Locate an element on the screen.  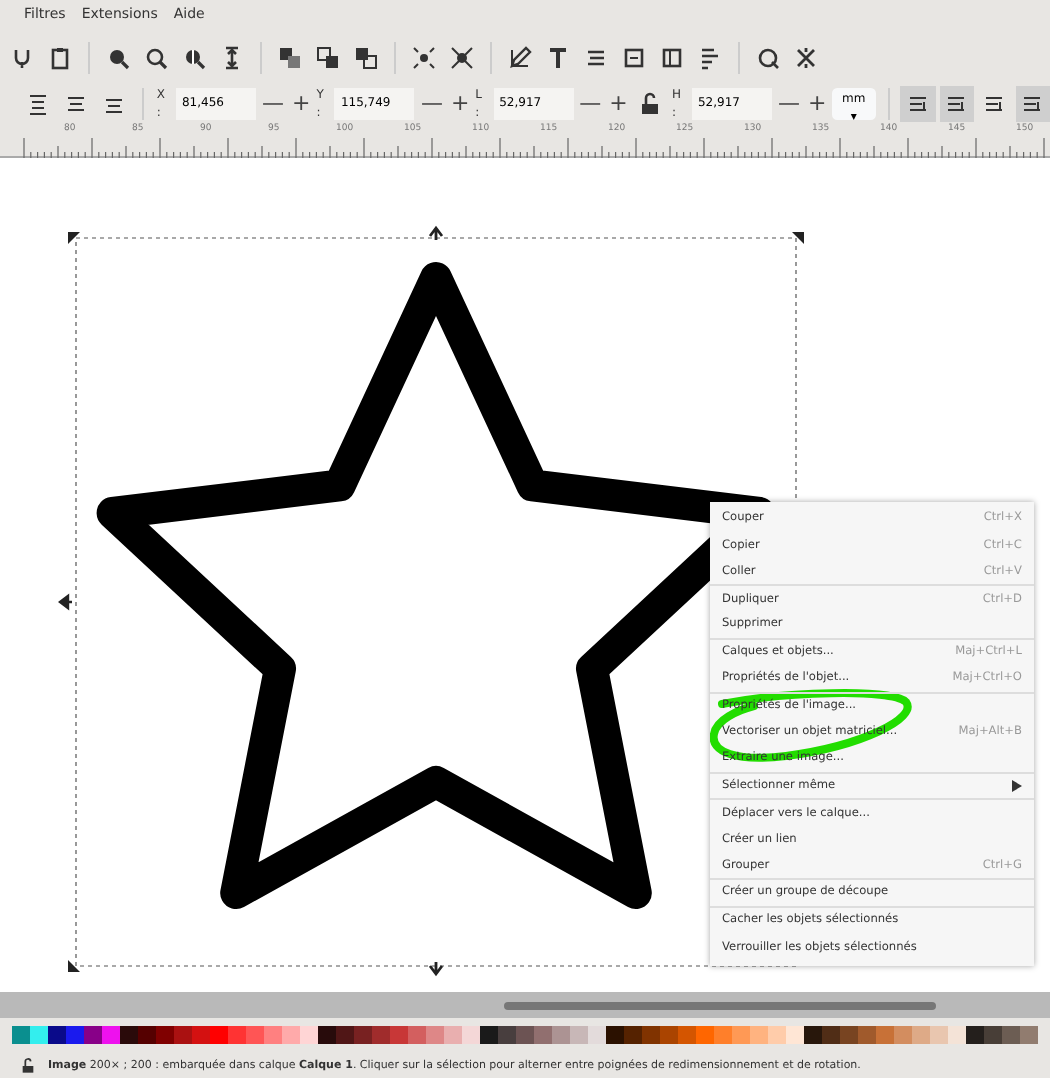
lock-icon is located at coordinates (28, 1066).